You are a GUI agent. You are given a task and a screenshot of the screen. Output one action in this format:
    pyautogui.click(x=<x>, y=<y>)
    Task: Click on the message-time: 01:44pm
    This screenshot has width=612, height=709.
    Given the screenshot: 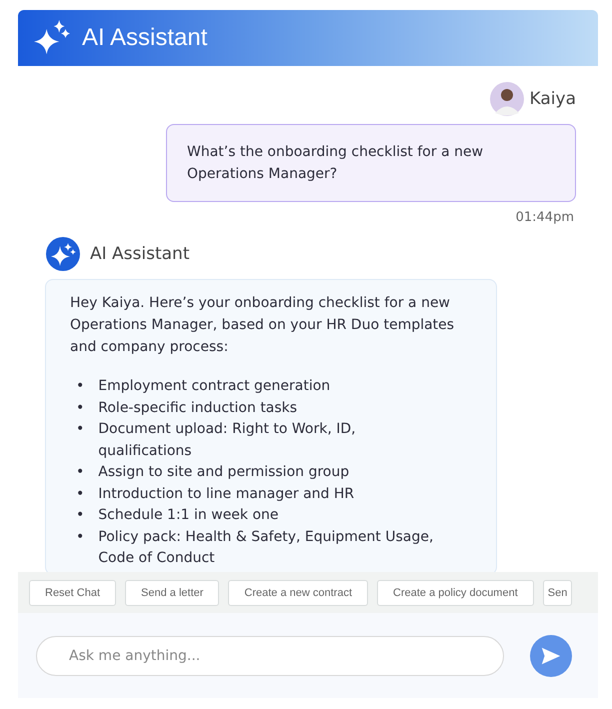 What is the action you would take?
    pyautogui.click(x=544, y=217)
    